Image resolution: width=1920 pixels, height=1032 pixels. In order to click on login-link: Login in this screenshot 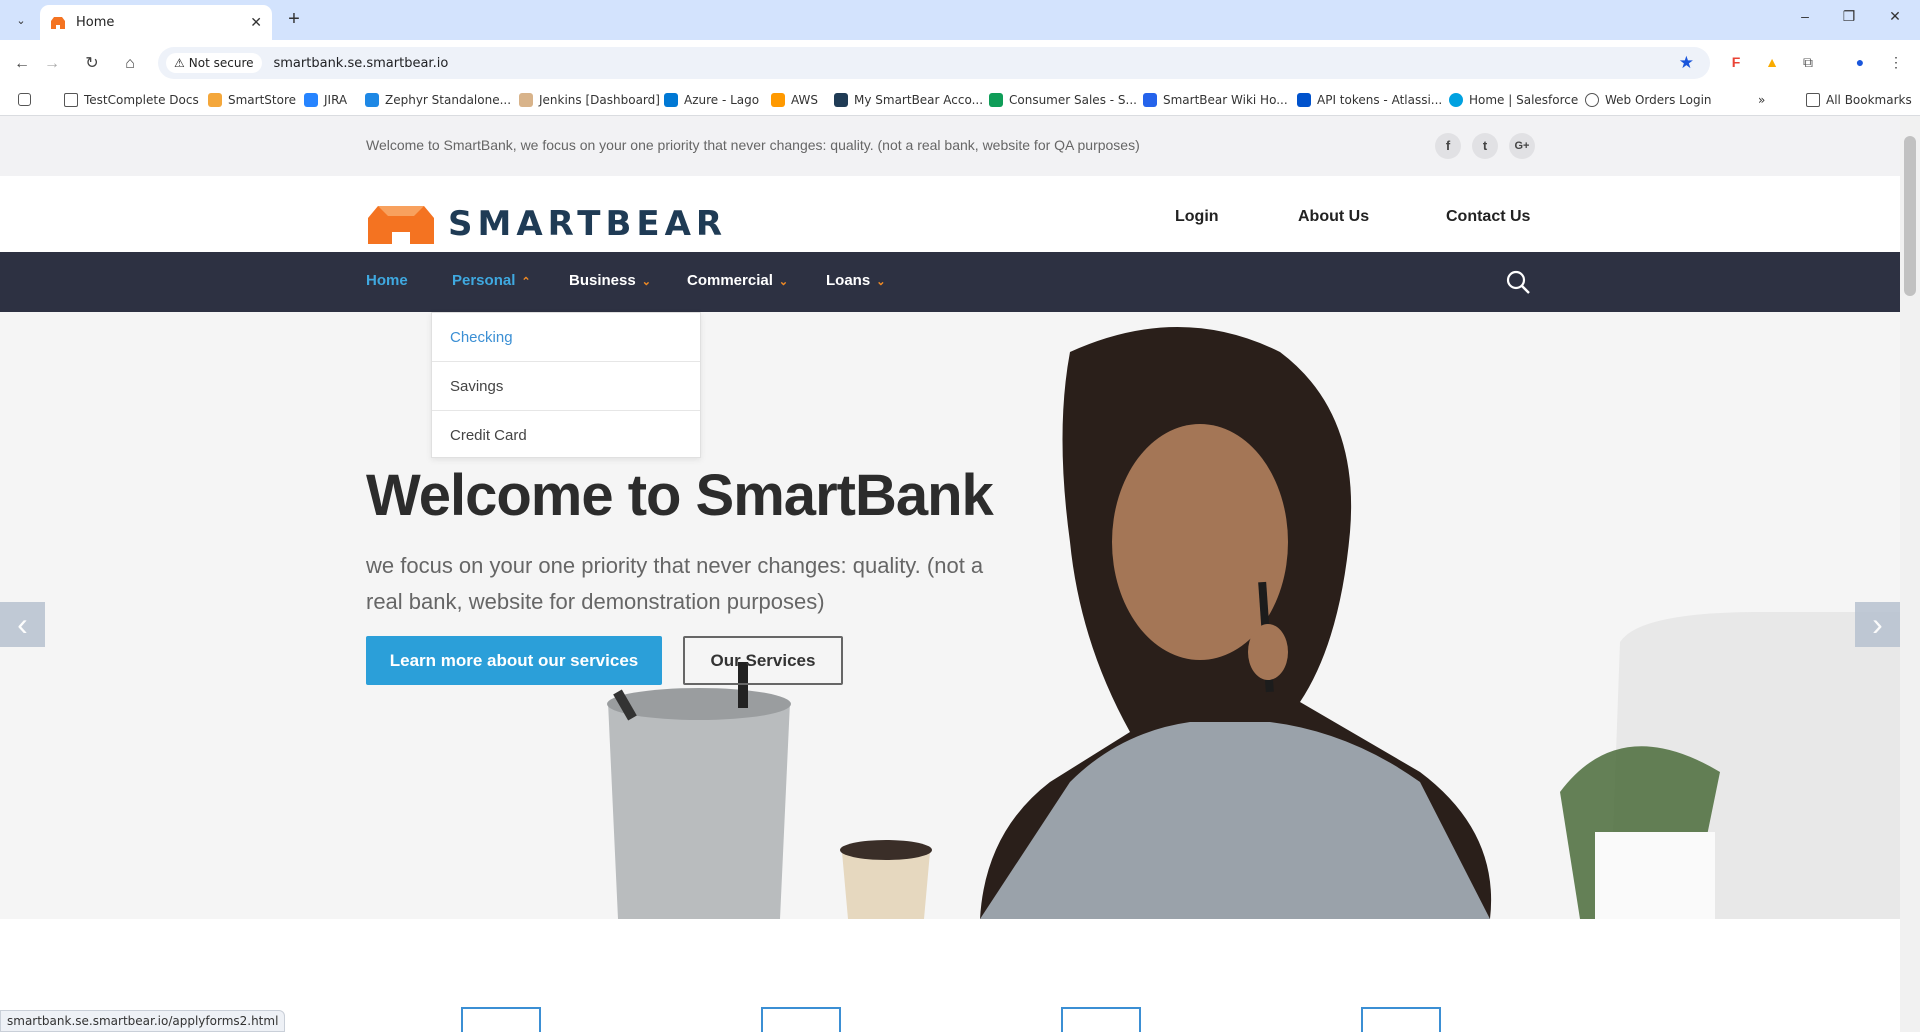, I will do `click(1197, 217)`.